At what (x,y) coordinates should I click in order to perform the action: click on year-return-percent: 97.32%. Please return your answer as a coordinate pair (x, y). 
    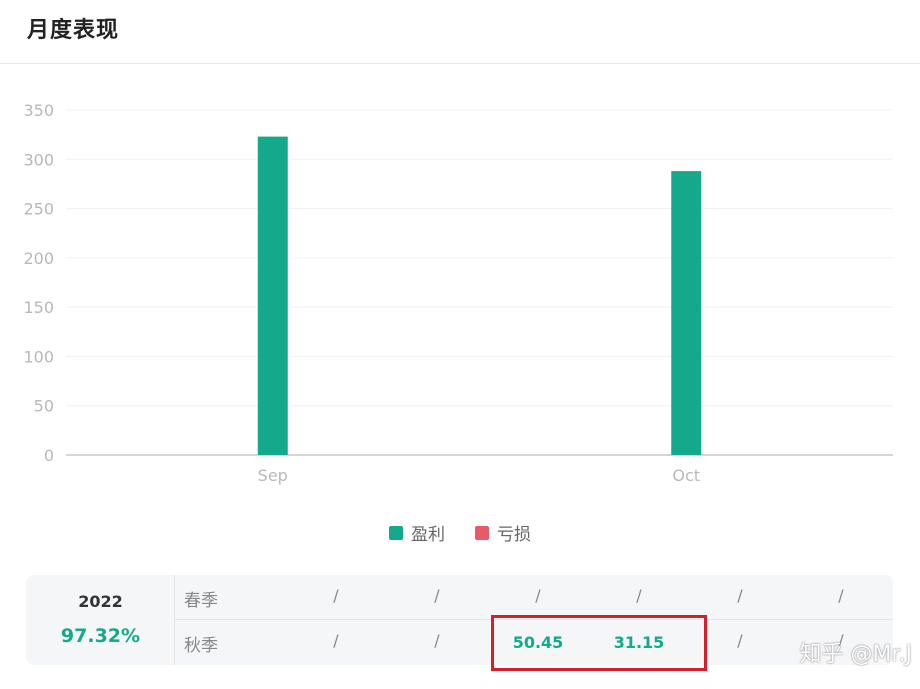
    Looking at the image, I should click on (100, 636).